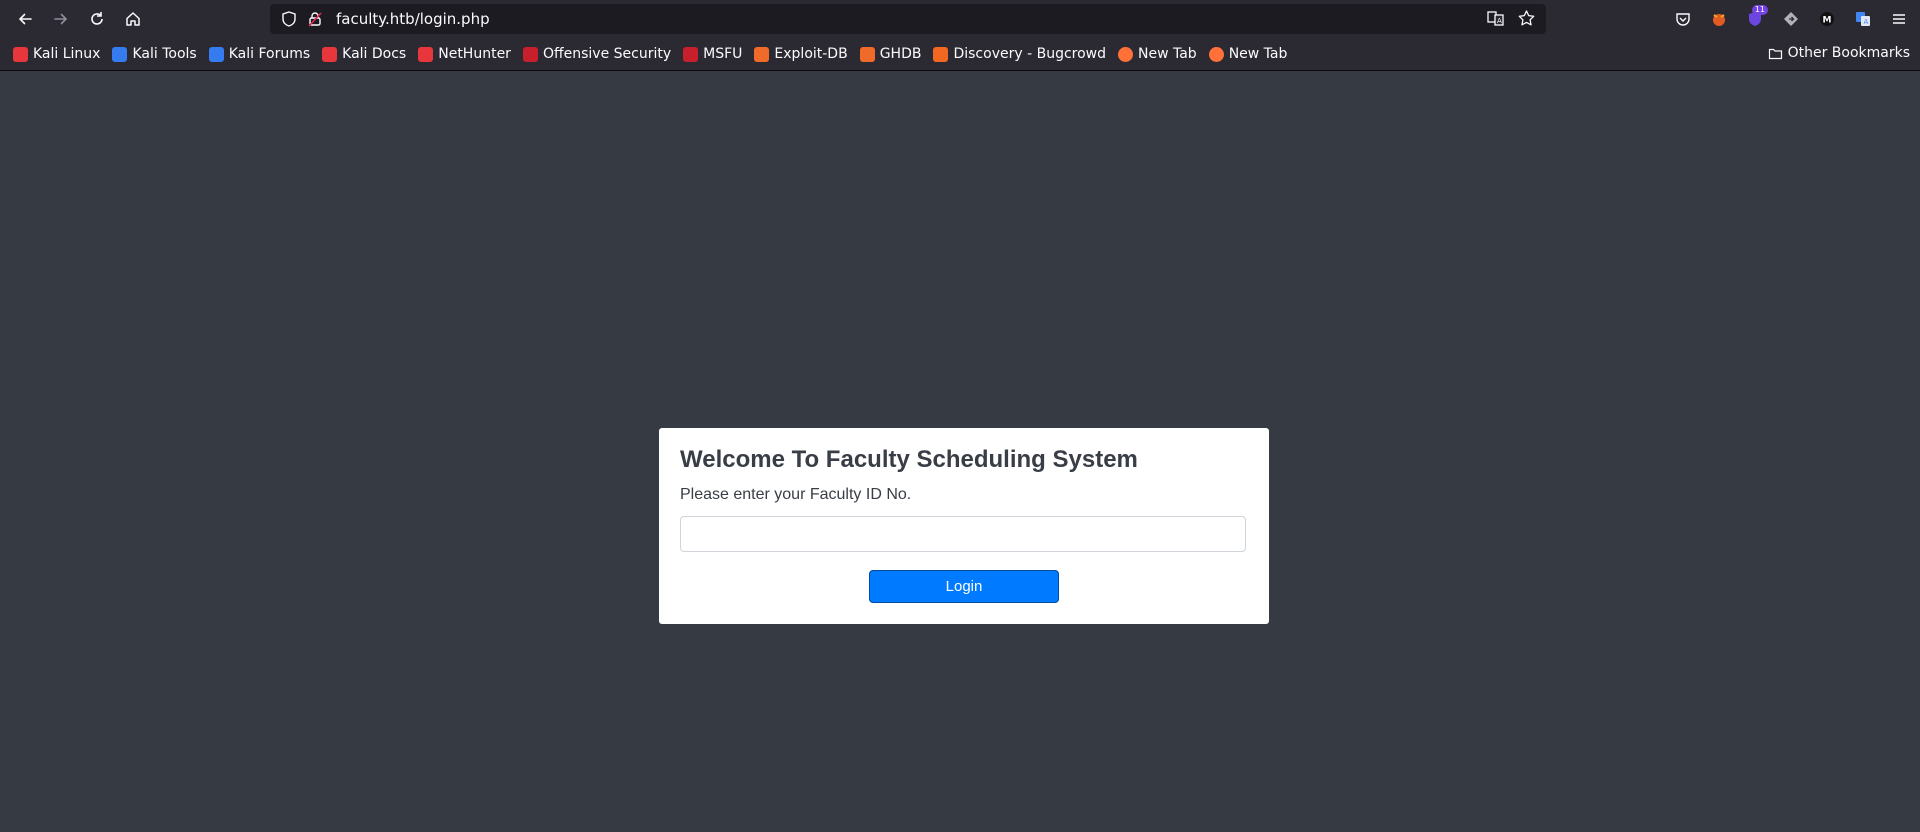 This screenshot has height=832, width=1920. Describe the element at coordinates (762, 54) in the screenshot. I see `exploitdb-icon` at that location.